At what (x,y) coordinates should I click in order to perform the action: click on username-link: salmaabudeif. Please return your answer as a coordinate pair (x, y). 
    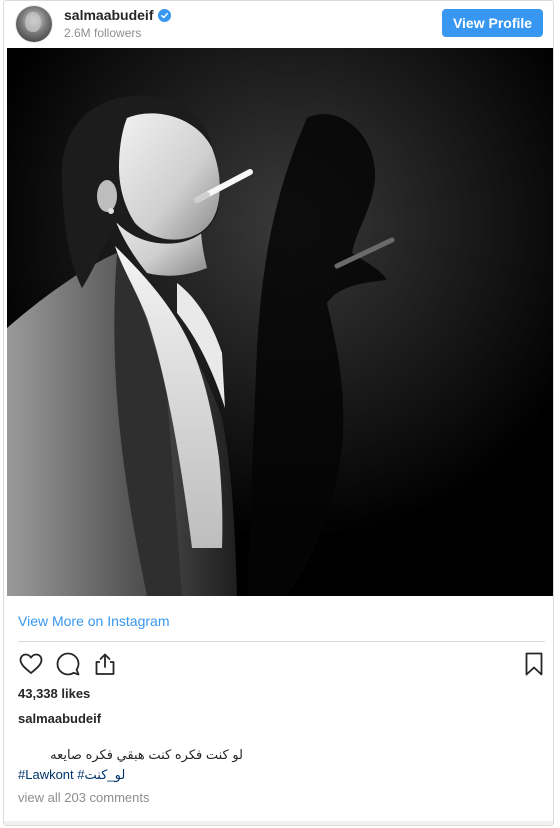
    Looking at the image, I should click on (108, 15).